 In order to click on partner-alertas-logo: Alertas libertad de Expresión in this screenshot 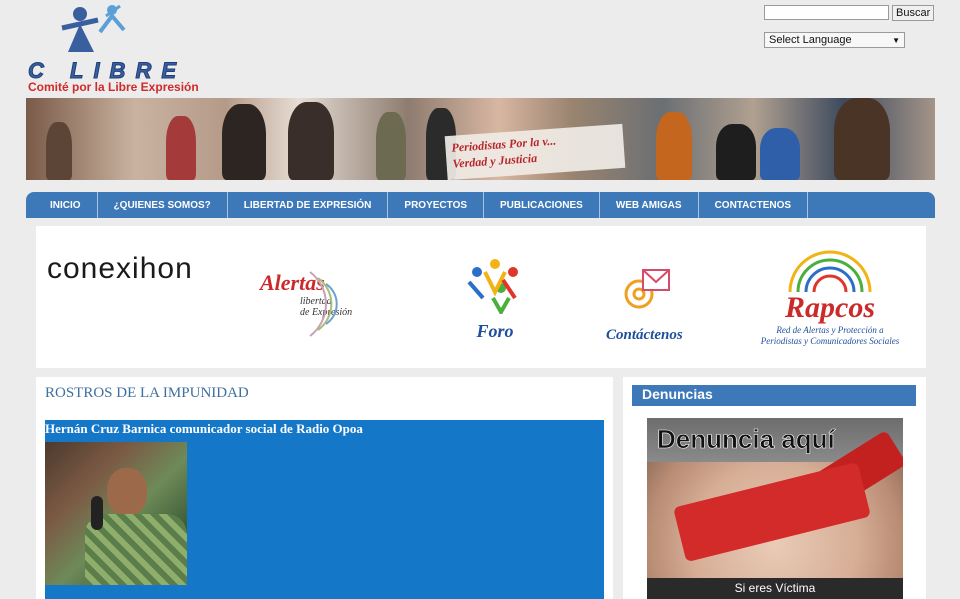, I will do `click(306, 303)`.